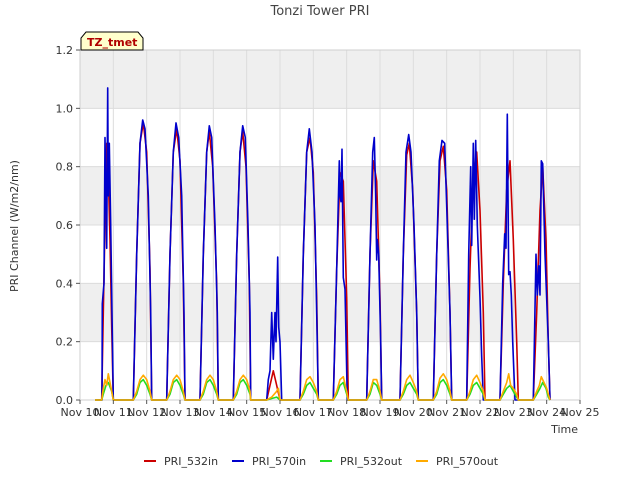 This screenshot has width=640, height=480. I want to click on y-tick-label: 1.0, so click(65, 108).